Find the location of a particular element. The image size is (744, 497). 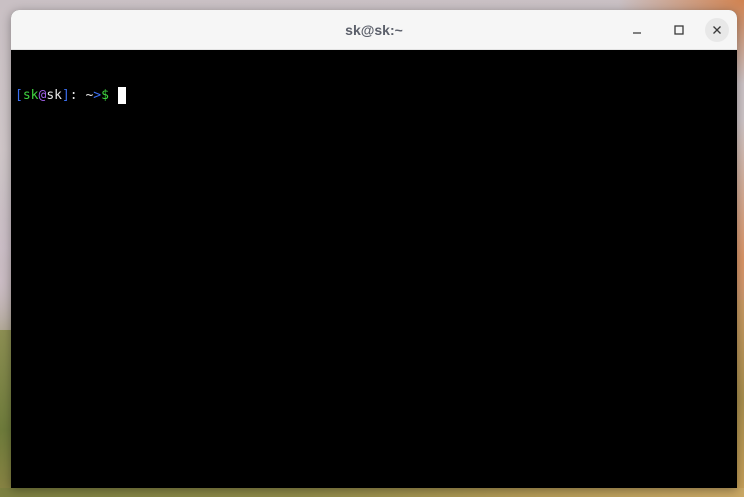

maximize-icon is located at coordinates (679, 30).